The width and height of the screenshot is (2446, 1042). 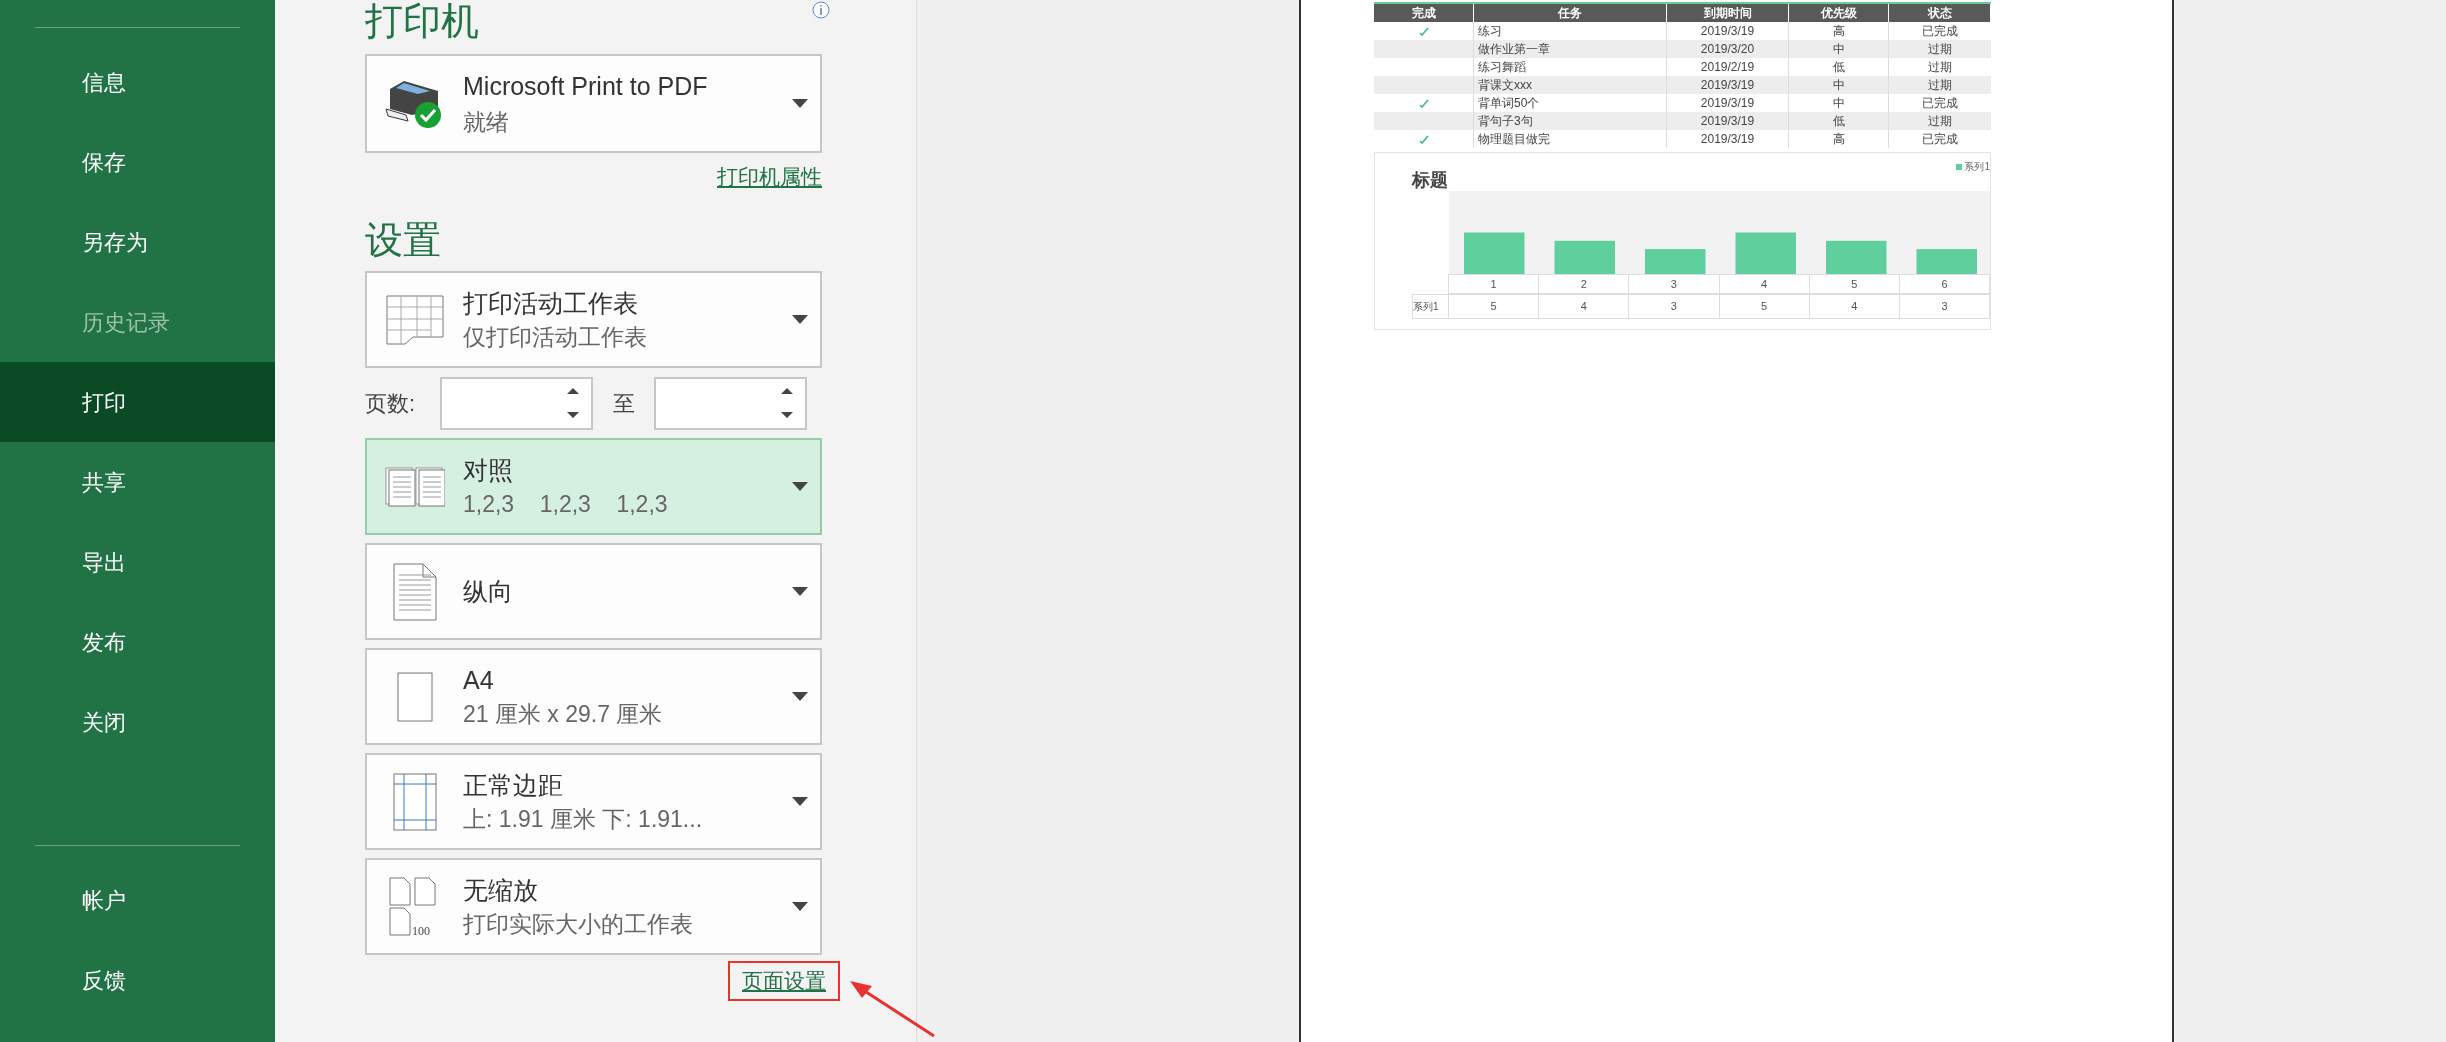 What do you see at coordinates (415, 801) in the screenshot?
I see `margins-icon` at bounding box center [415, 801].